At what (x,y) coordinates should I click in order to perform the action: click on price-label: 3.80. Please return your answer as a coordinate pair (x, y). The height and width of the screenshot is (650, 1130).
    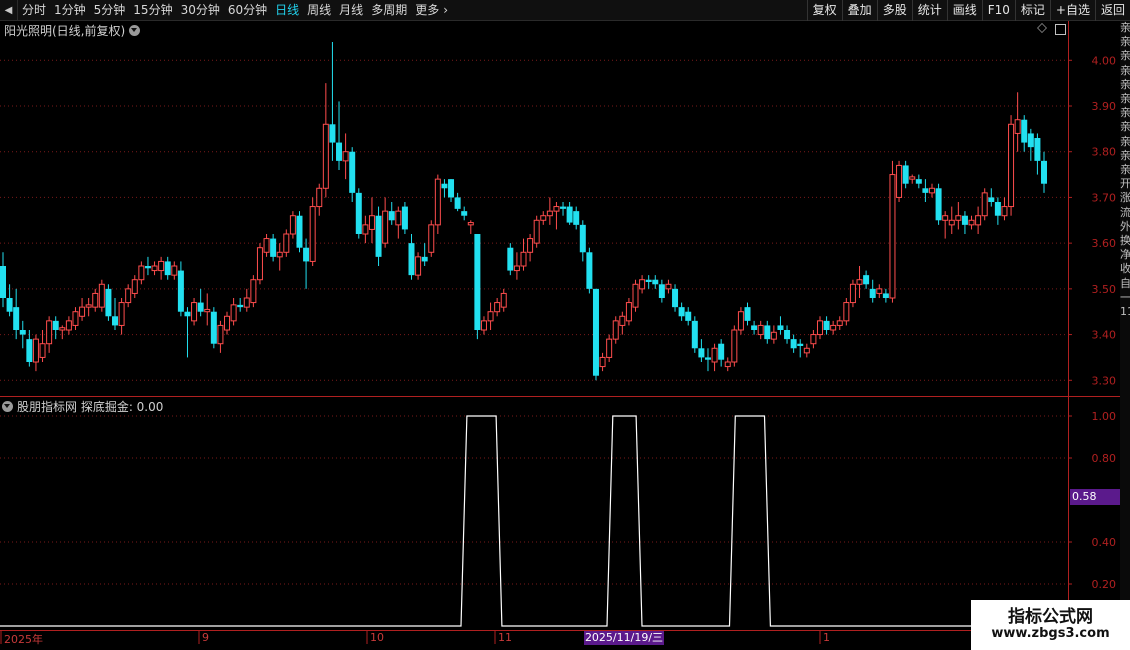
    Looking at the image, I should click on (1104, 152).